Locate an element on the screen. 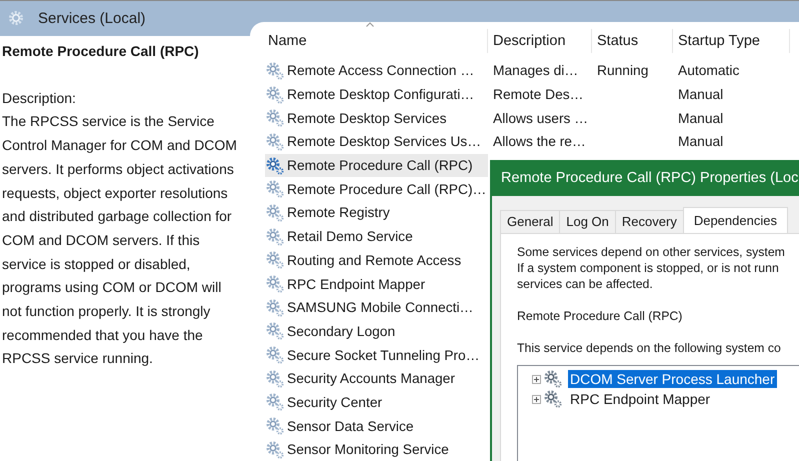 This screenshot has height=461, width=799. info-text-line: Some services depend on other services, system is located at coordinates (651, 252).